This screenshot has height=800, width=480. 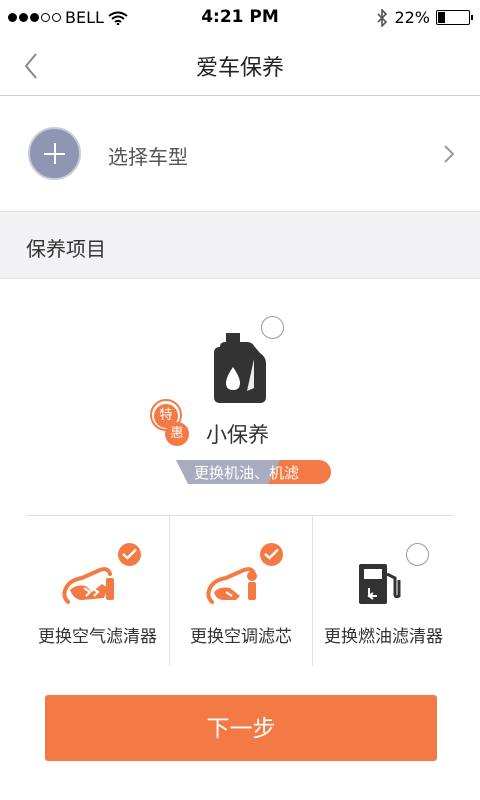 I want to click on discount-badge-bottom: 惠, so click(x=177, y=434).